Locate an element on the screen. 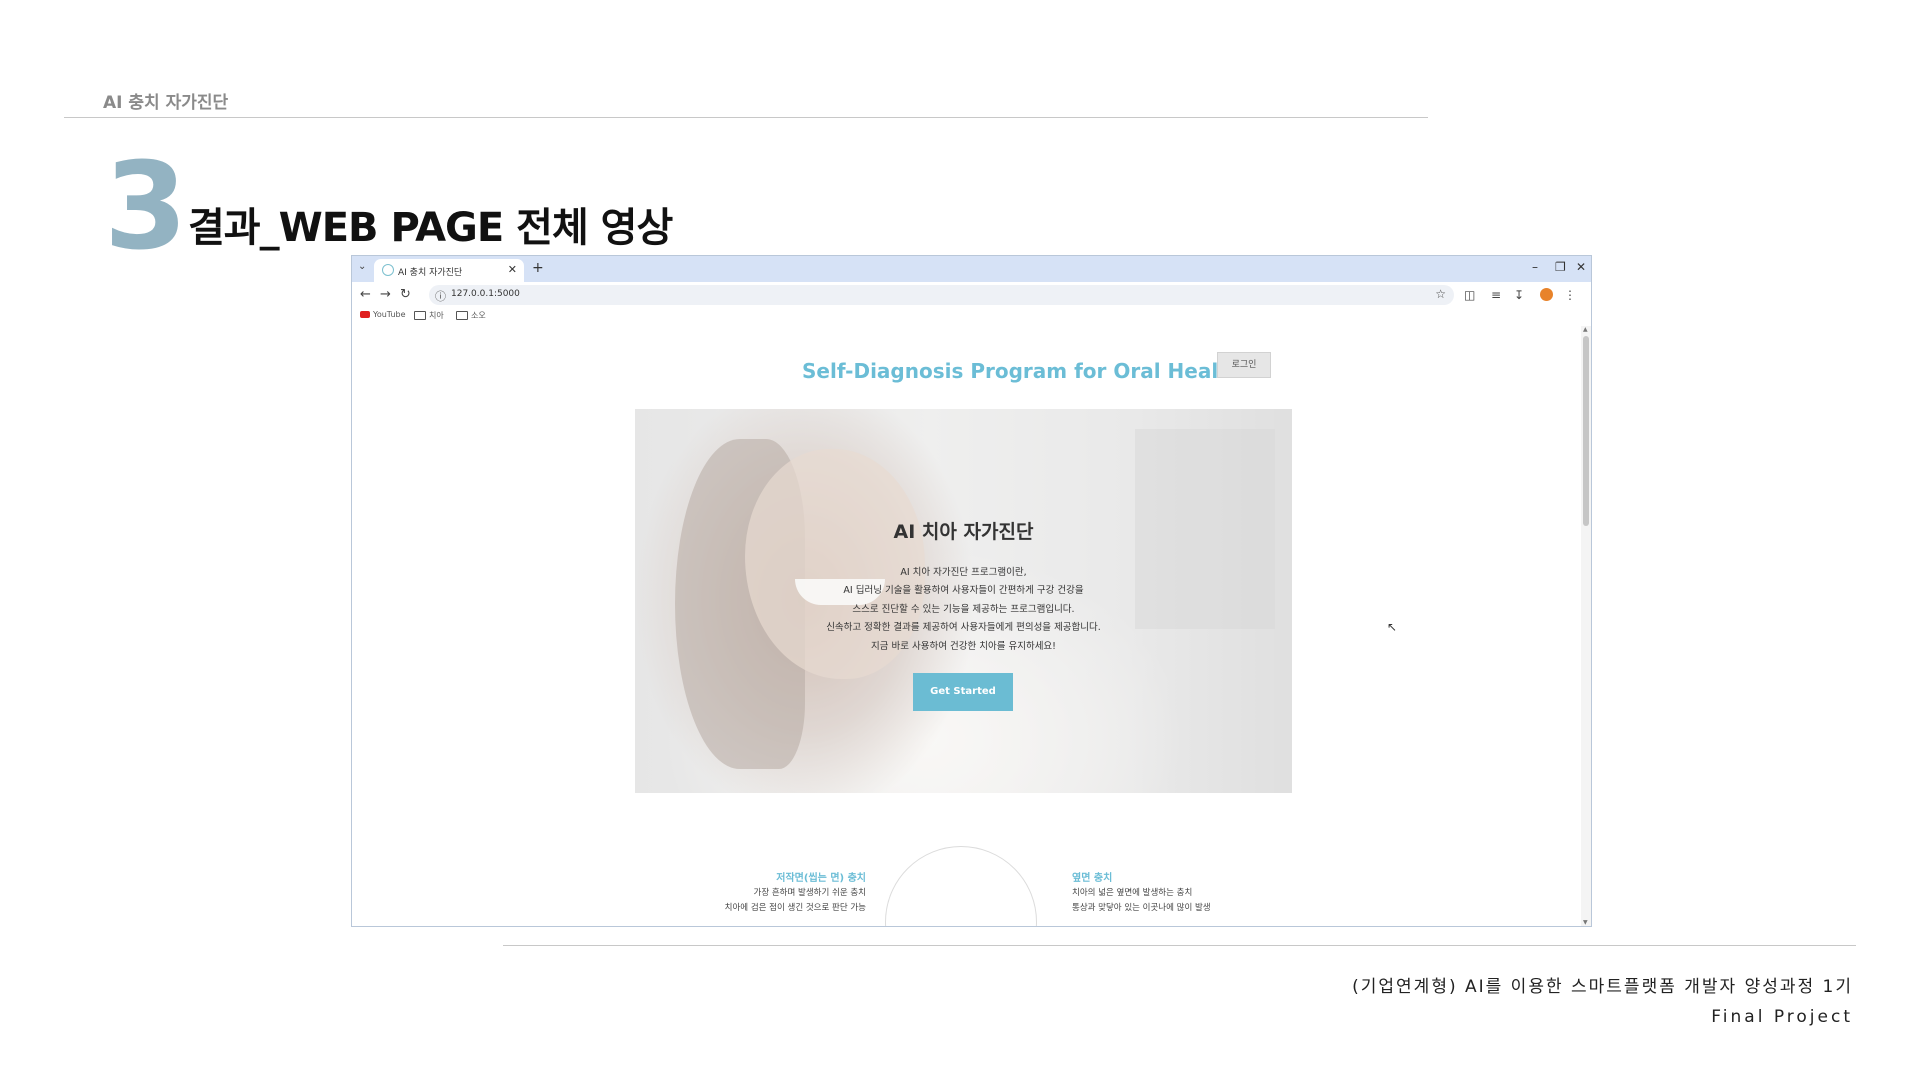 This screenshot has width=1920, height=1080. tab-title: AI 충치 자가진단 is located at coordinates (430, 273).